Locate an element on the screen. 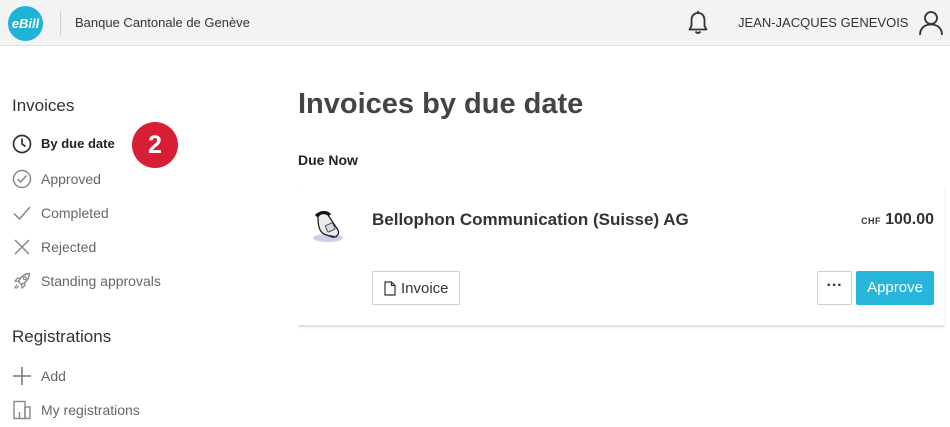 The width and height of the screenshot is (950, 427). sidebar-item-my-registrations: My registrations is located at coordinates (132, 410).